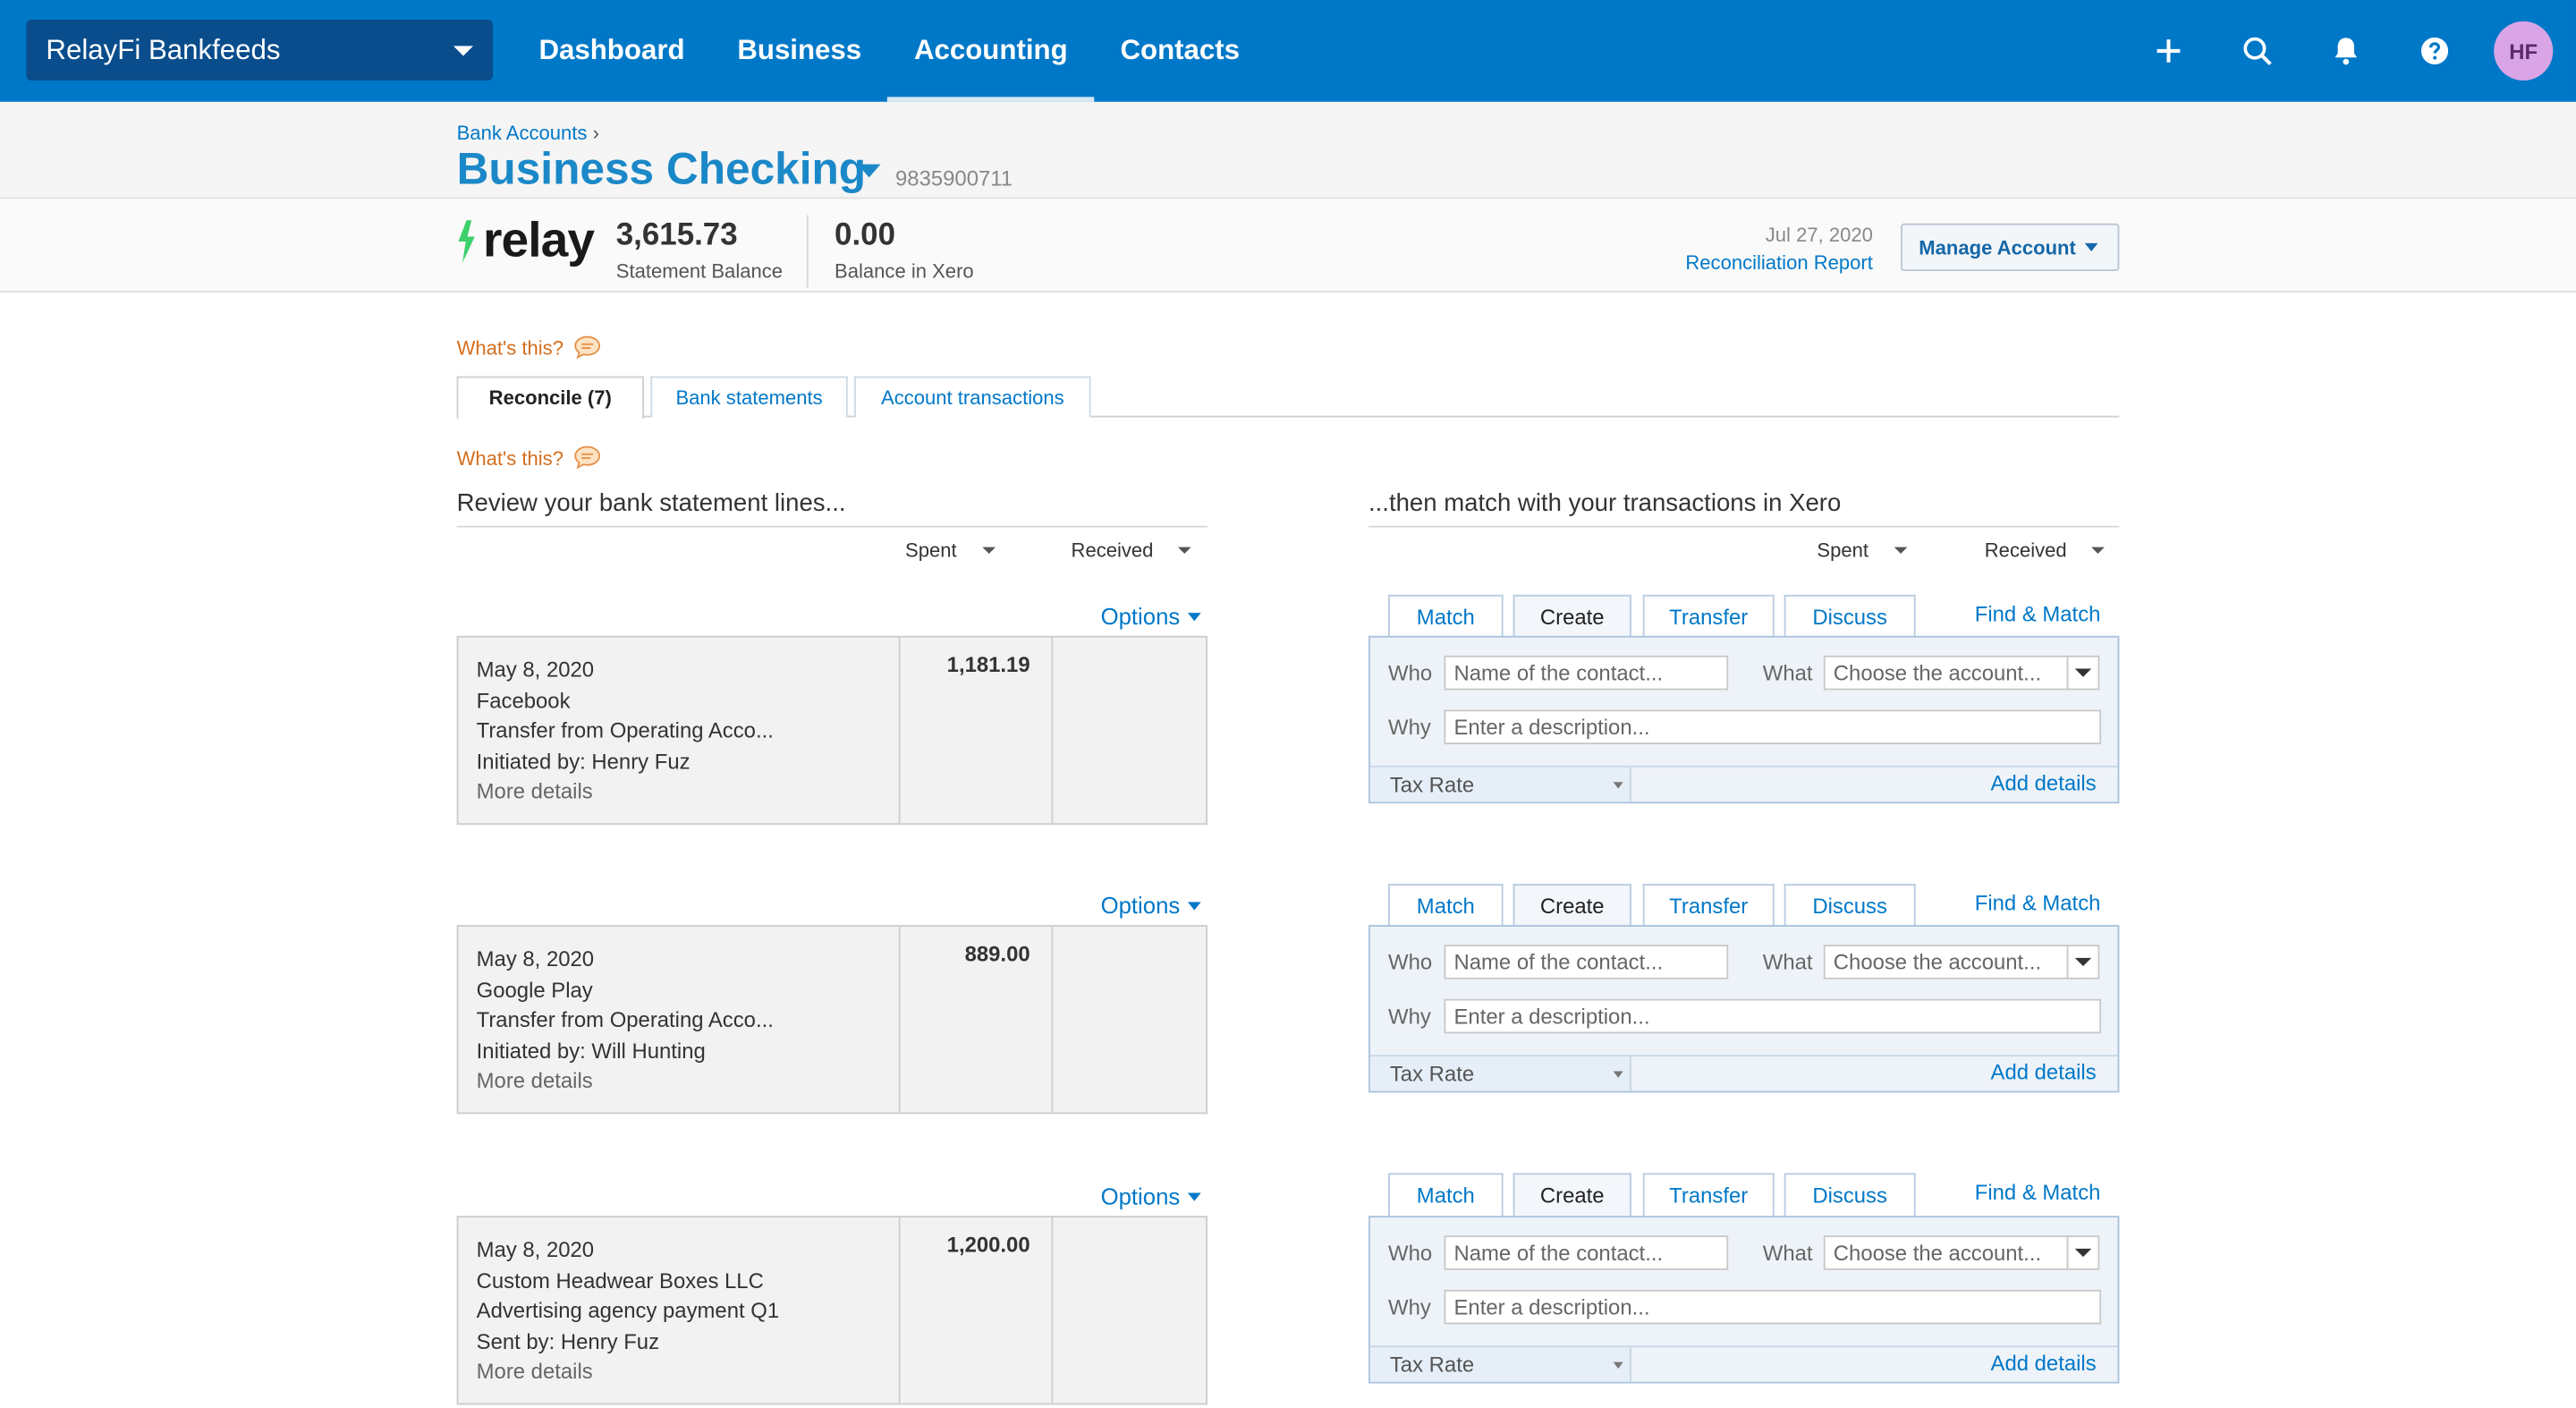 This screenshot has width=2576, height=1408. I want to click on statement-date: May 8, 2020, so click(535, 670).